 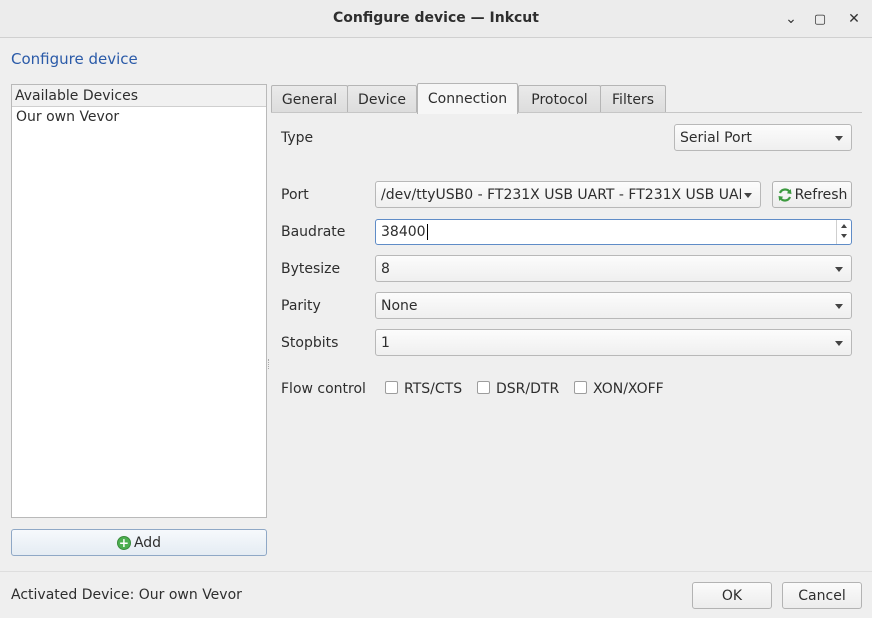 What do you see at coordinates (844, 236) in the screenshot?
I see `spin-down-icon` at bounding box center [844, 236].